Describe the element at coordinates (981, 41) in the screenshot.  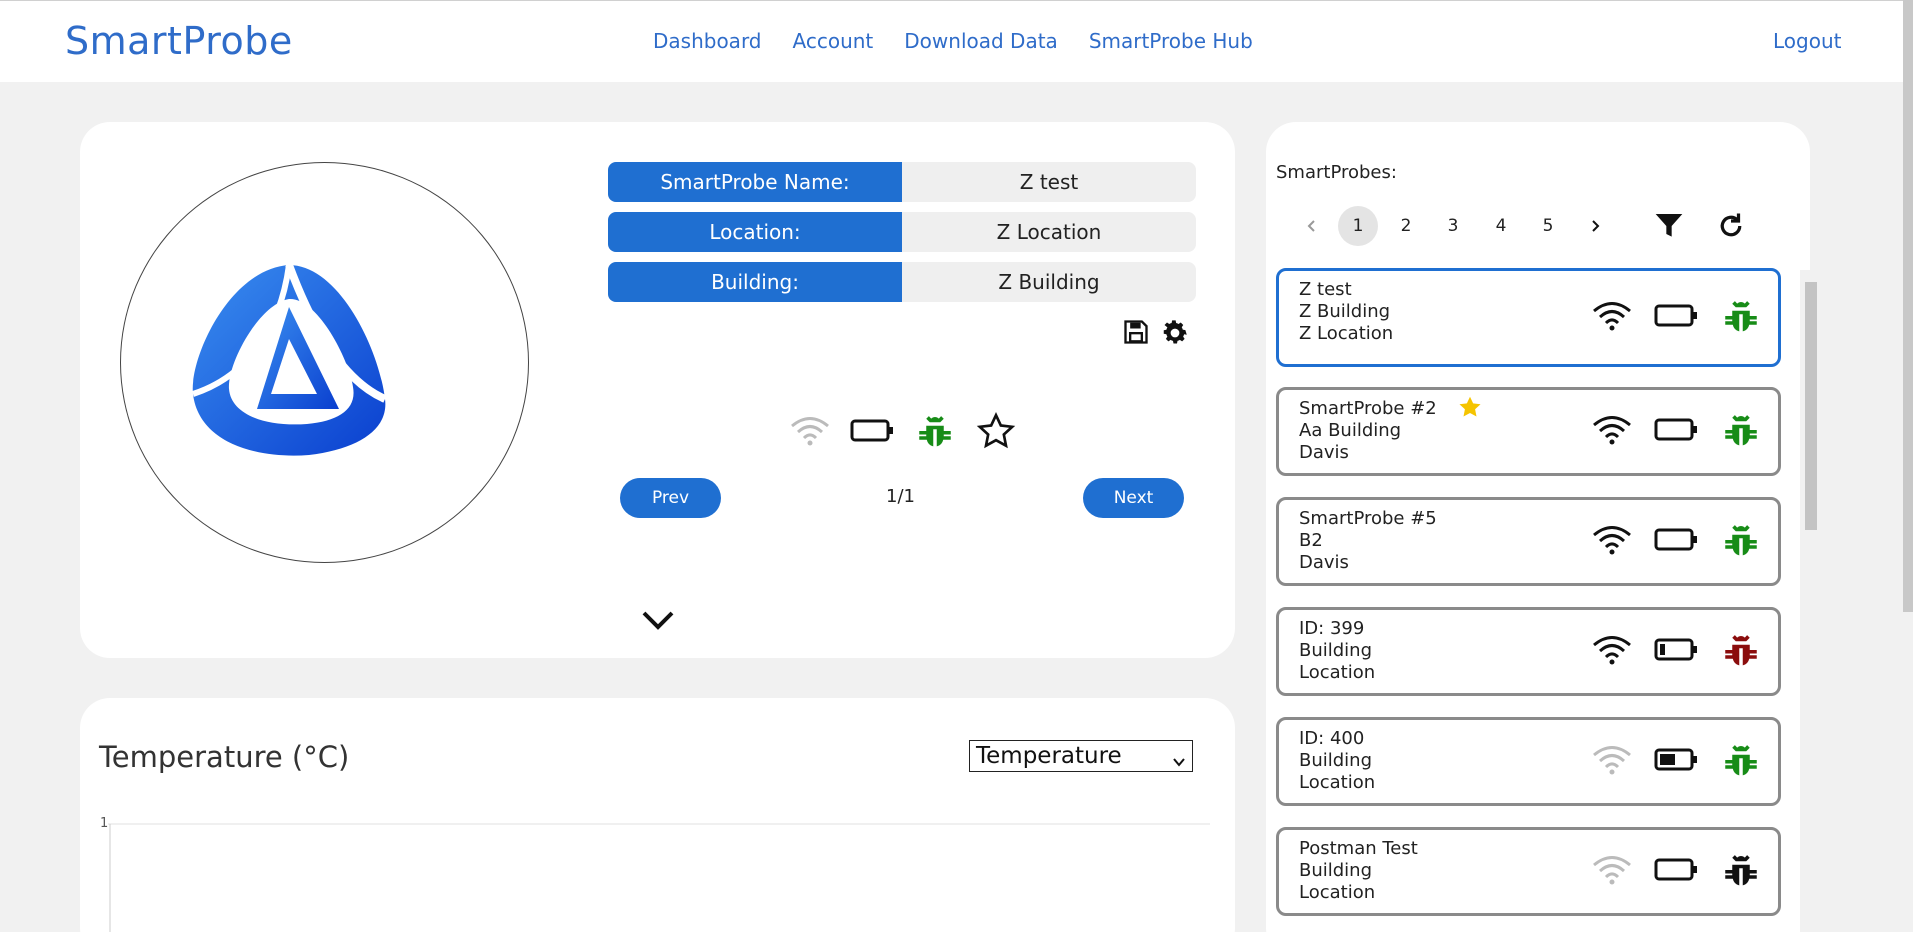
I see `nav-download-data-link: Download Data` at that location.